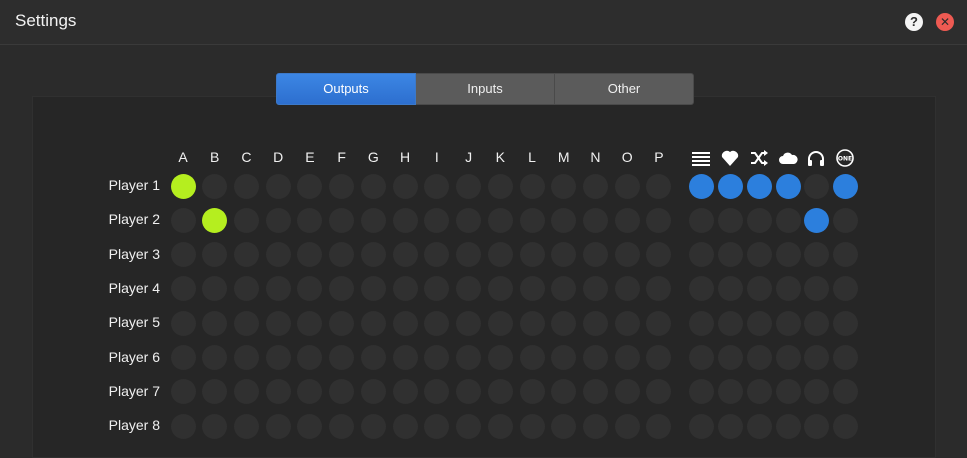 This screenshot has height=458, width=967. I want to click on tab-inputs: Inputs, so click(485, 89).